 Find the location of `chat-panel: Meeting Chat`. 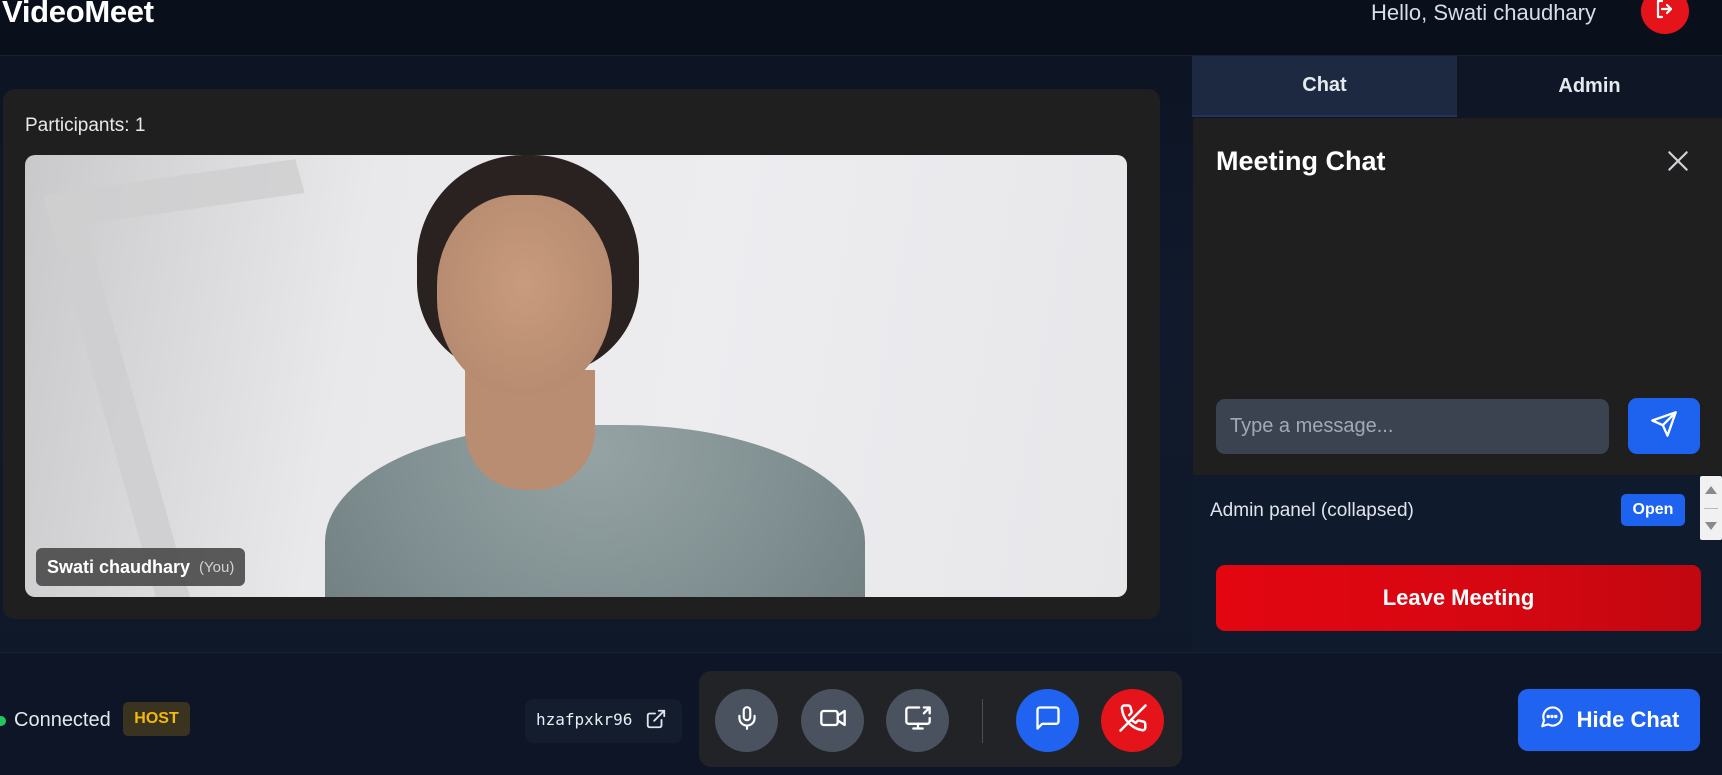

chat-panel: Meeting Chat is located at coordinates (1457, 296).